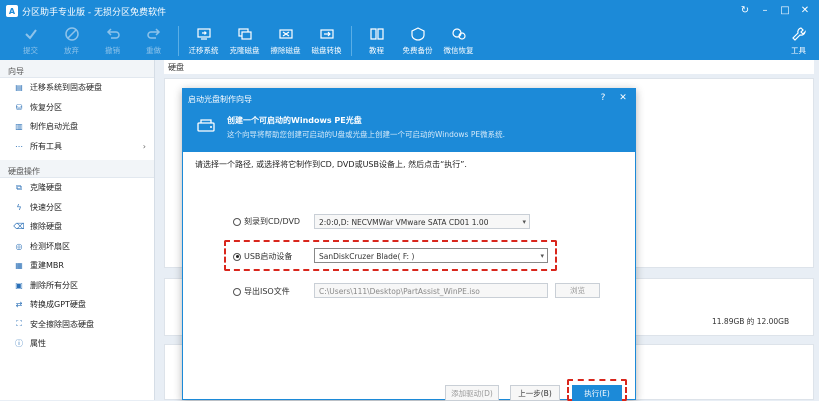 This screenshot has height=401, width=819. What do you see at coordinates (19, 266) in the screenshot?
I see `rebuild-icon: ▦` at bounding box center [19, 266].